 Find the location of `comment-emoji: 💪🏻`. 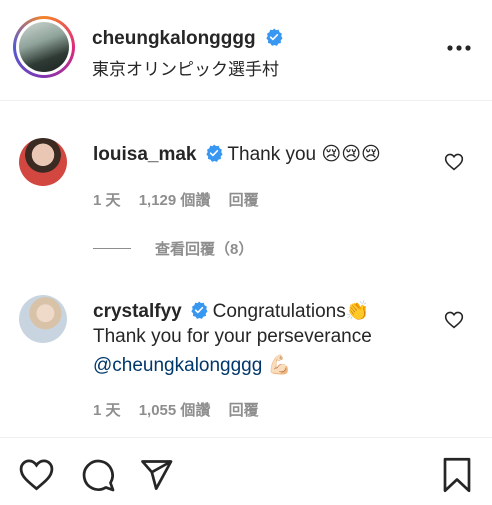

comment-emoji: 💪🏻 is located at coordinates (279, 365).